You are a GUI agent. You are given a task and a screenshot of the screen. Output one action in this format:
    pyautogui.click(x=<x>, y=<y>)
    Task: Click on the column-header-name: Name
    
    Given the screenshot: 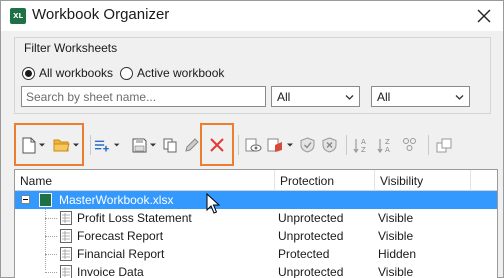 What is the action you would take?
    pyautogui.click(x=145, y=180)
    